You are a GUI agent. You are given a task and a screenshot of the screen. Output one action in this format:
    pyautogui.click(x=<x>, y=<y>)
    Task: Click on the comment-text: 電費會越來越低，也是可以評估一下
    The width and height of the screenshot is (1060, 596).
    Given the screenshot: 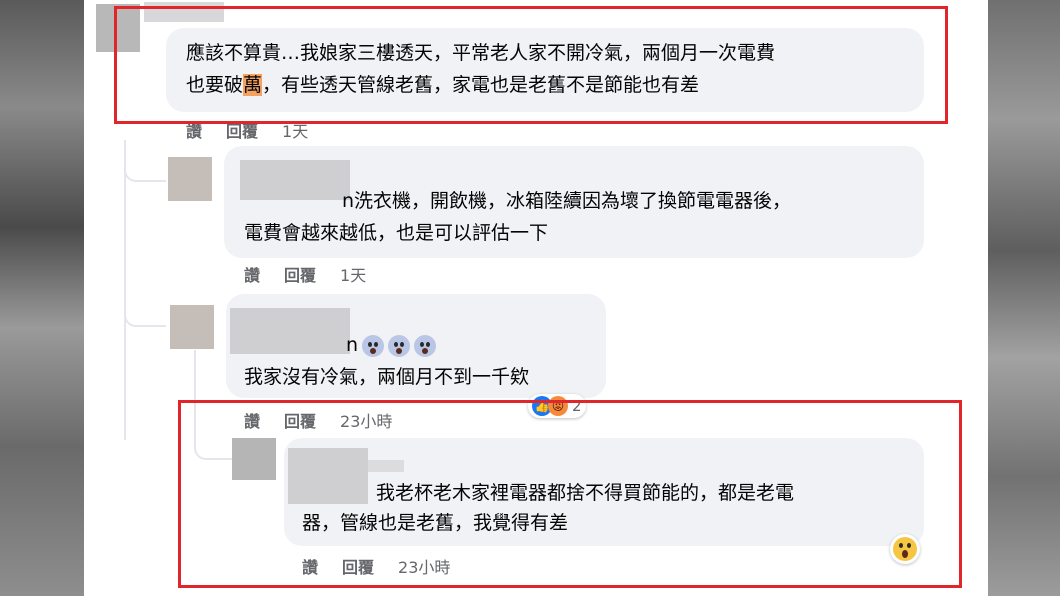 What is the action you would take?
    pyautogui.click(x=396, y=233)
    